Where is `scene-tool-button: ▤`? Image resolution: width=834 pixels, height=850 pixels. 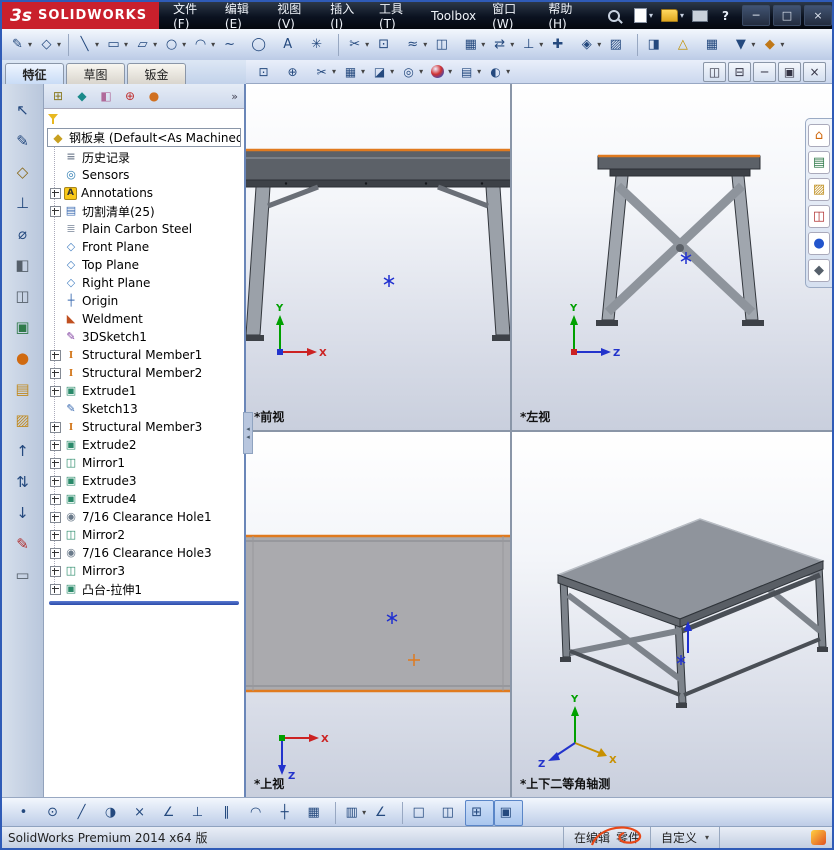 scene-tool-button: ▤ is located at coordinates (23, 389).